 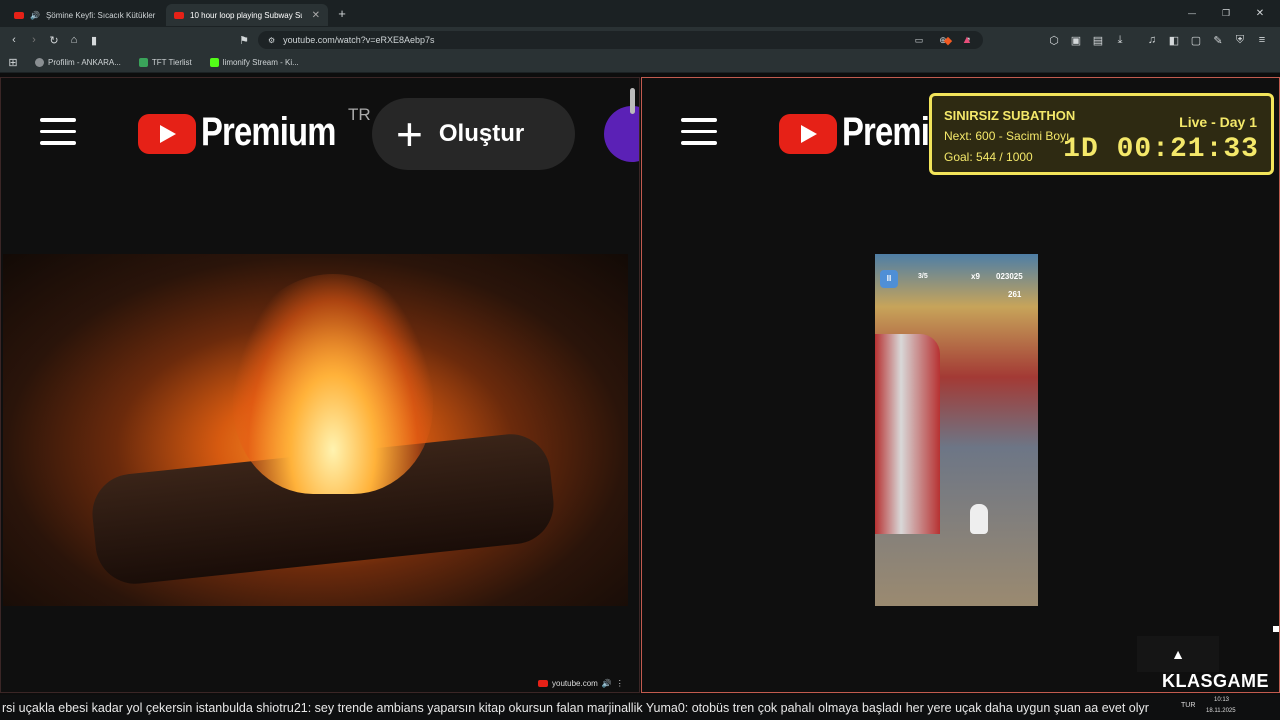 I want to click on speaker-icon: 🔊, so click(x=35, y=15).